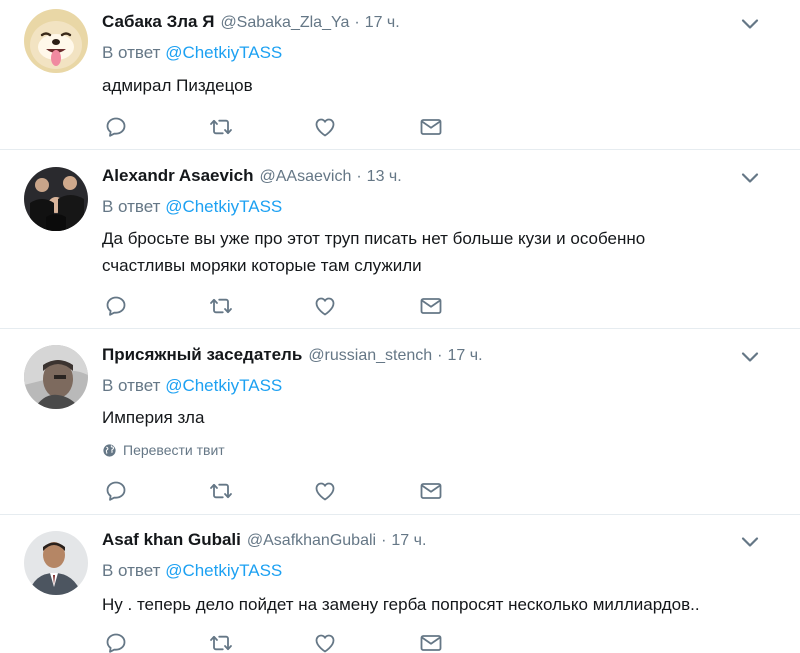 This screenshot has width=800, height=653. Describe the element at coordinates (311, 541) in the screenshot. I see `author-handle: @AsafkhanGubali` at that location.